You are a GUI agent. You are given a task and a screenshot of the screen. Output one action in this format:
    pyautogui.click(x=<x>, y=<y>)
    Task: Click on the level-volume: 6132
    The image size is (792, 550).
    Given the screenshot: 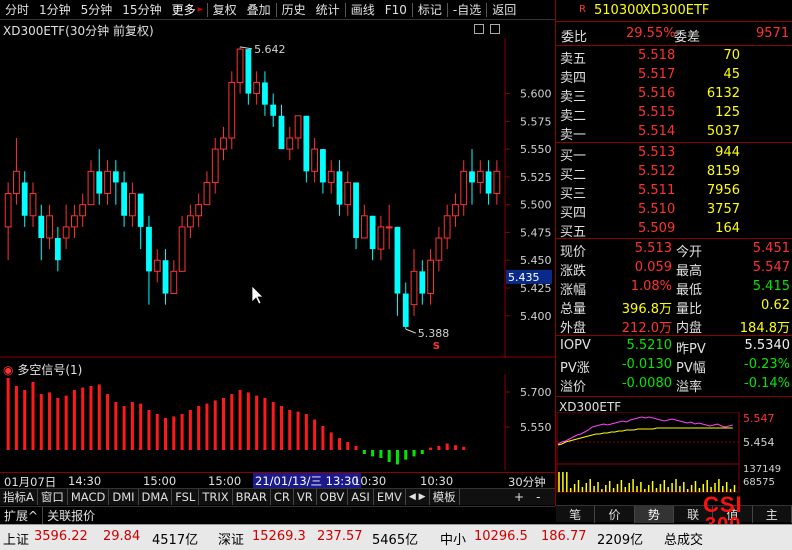 What is the action you would take?
    pyautogui.click(x=723, y=93)
    